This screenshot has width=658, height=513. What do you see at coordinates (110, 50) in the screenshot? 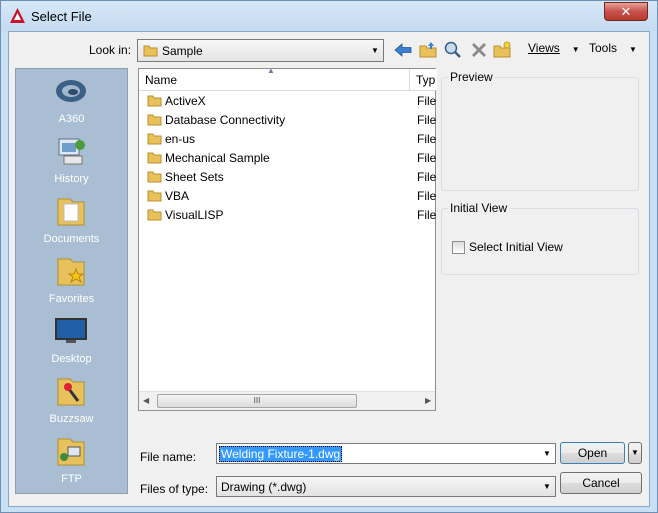
I see `look-in-label: Look in:` at bounding box center [110, 50].